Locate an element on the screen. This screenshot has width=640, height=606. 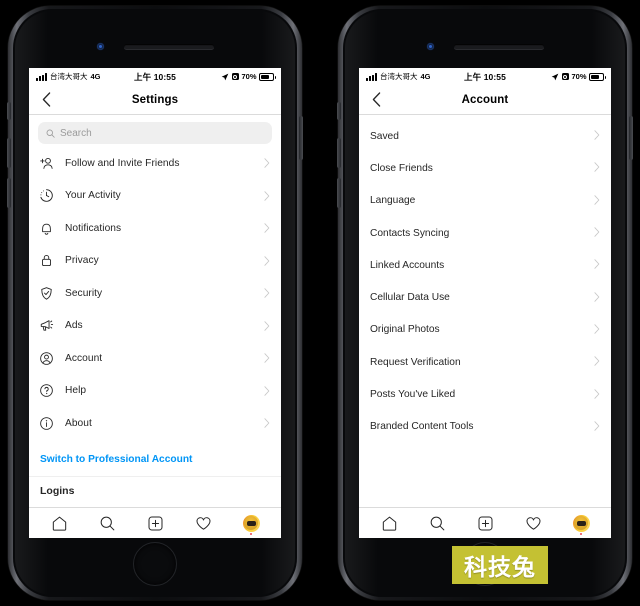
nav-bar-right: Account is located at coordinates (485, 100).